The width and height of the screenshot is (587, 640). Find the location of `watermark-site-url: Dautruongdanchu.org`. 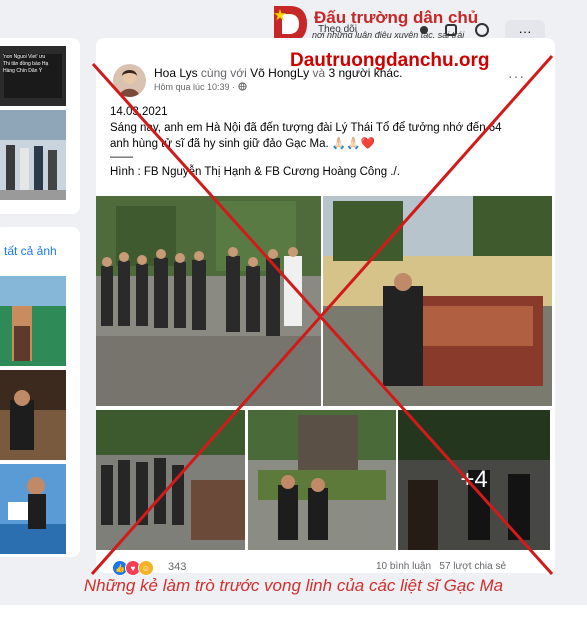

watermark-site-url: Dautruongdanchu.org is located at coordinates (390, 60).